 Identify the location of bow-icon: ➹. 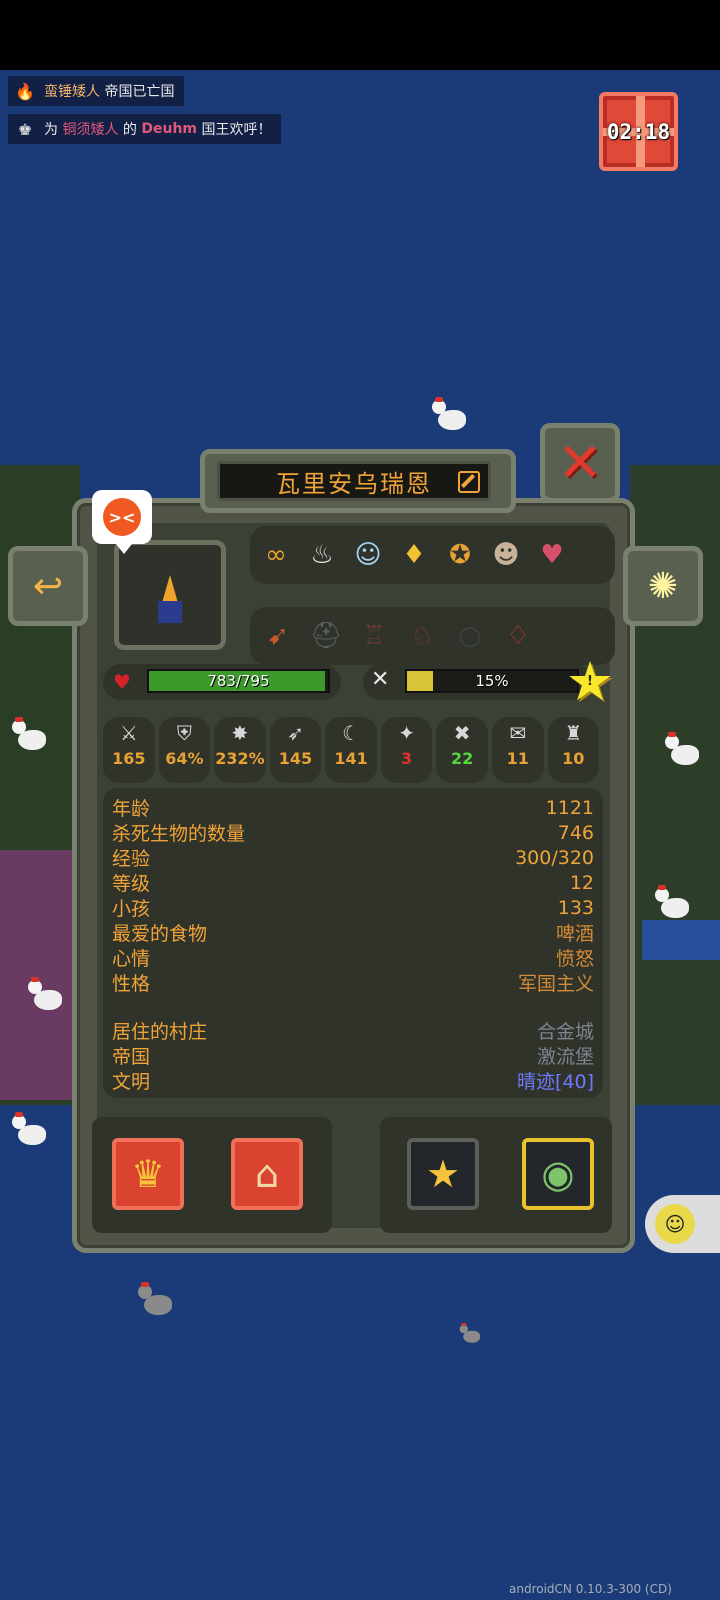
(278, 636).